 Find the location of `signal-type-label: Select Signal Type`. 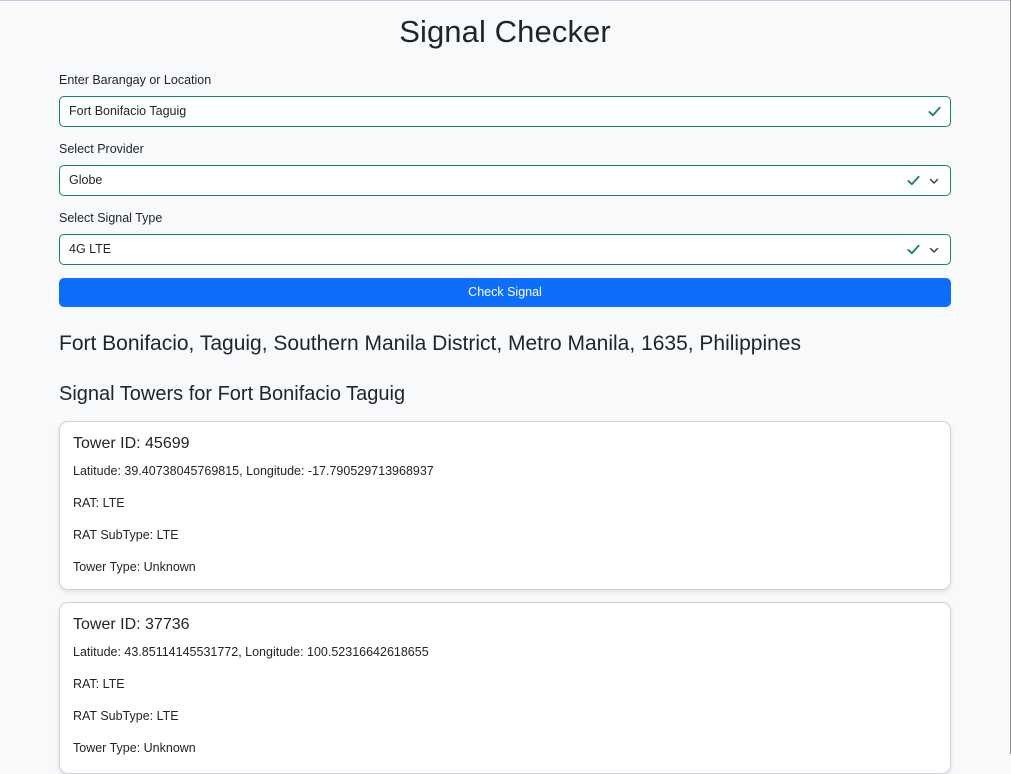

signal-type-label: Select Signal Type is located at coordinates (111, 218).